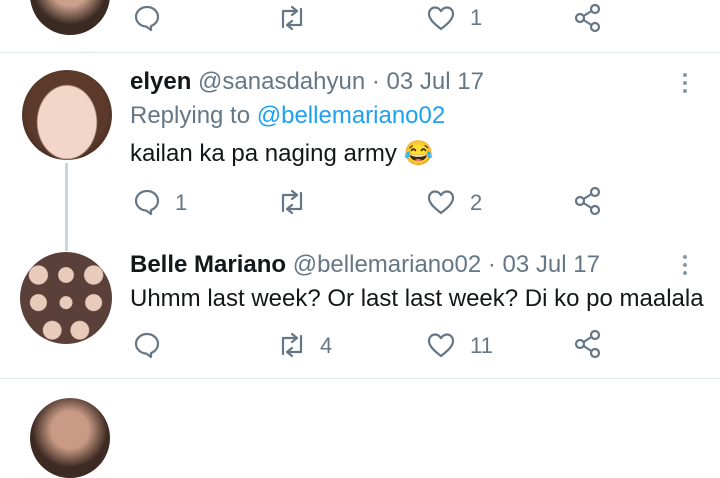  I want to click on avatar-belle, so click(66, 298).